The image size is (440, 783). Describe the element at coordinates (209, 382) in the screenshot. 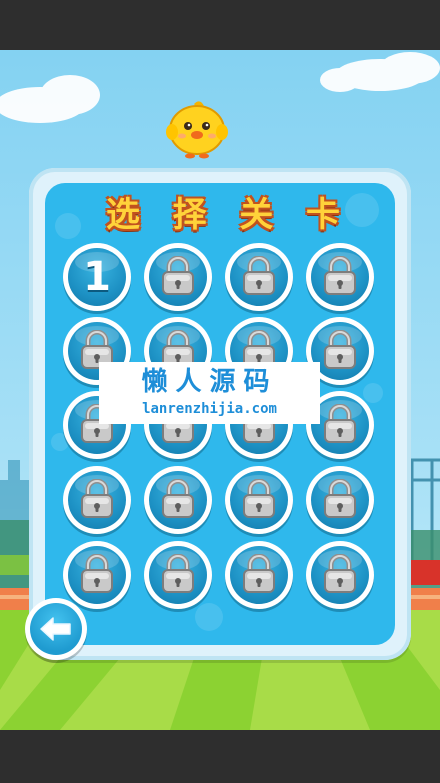

I see `watermark-name: 懒人源码` at that location.